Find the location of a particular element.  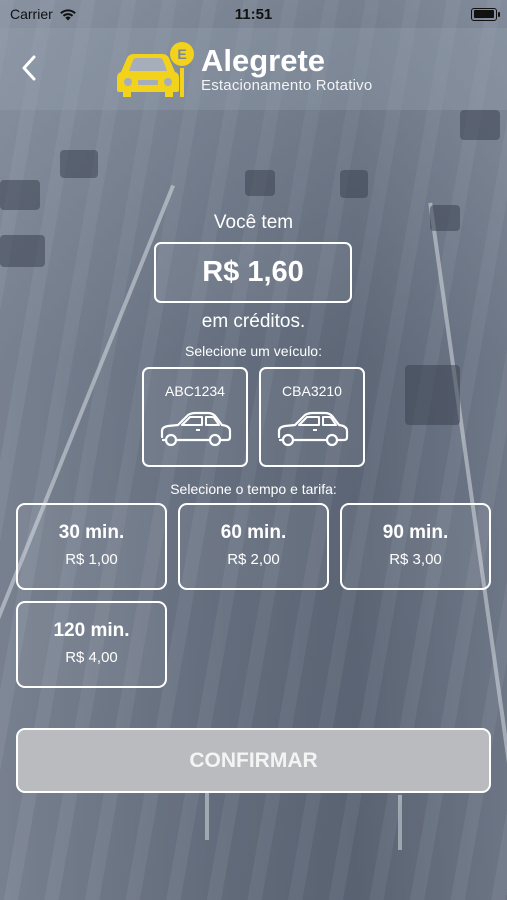

tariff-option-90: 90 min. R$ 3,00 is located at coordinates (415, 546).